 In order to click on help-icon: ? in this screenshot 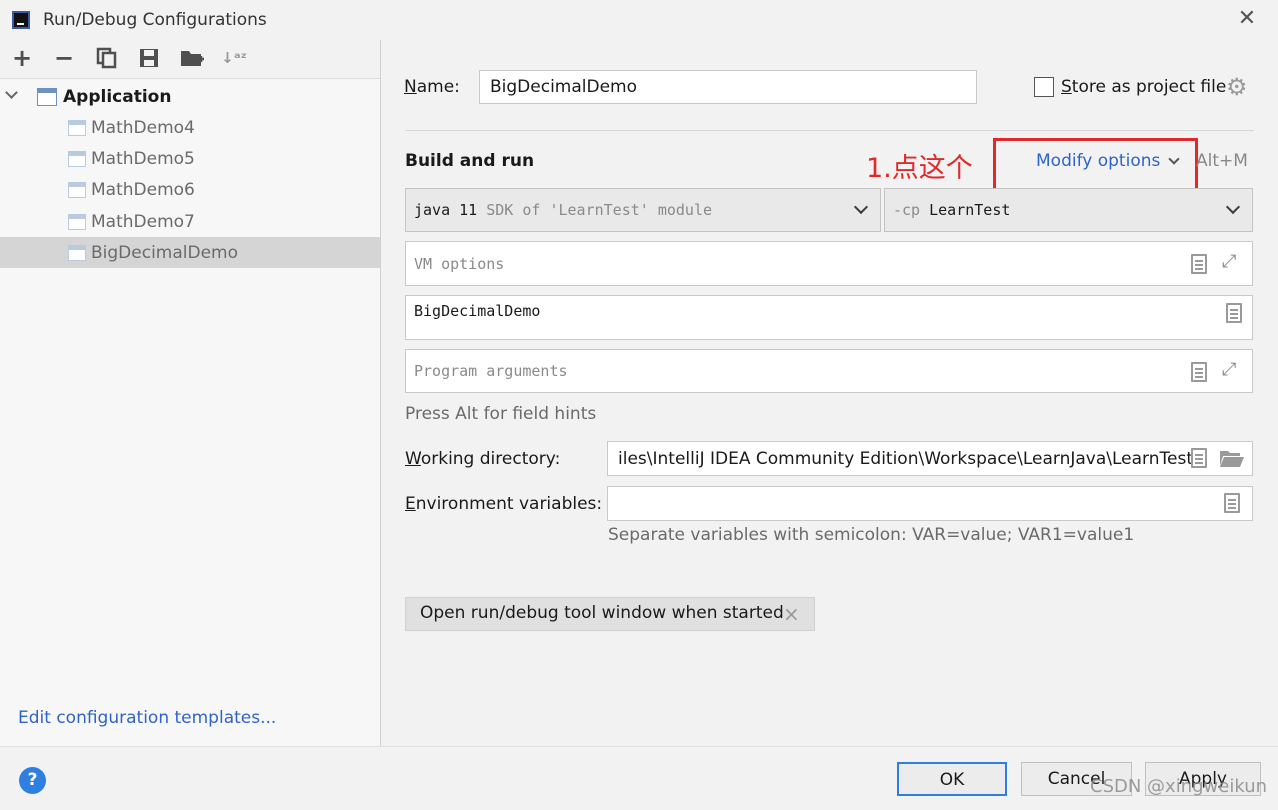, I will do `click(32, 780)`.